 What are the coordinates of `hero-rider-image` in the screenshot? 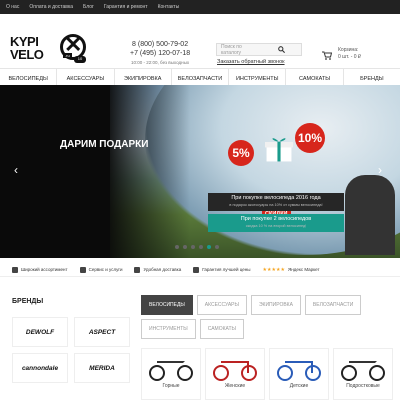 It's located at (370, 215).